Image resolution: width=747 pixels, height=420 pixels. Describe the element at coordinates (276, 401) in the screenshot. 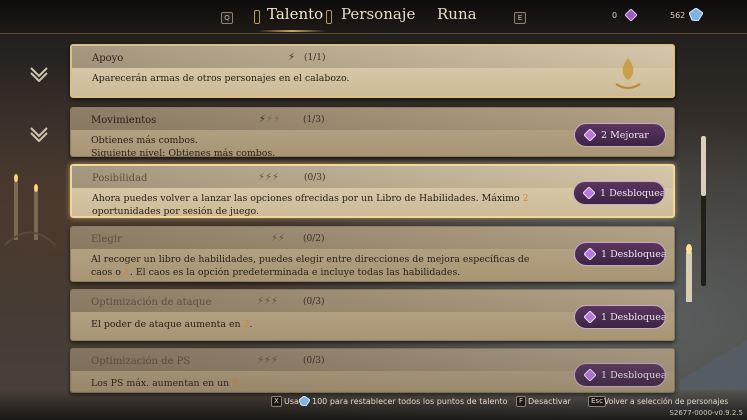

I see `reset-key: X` at that location.